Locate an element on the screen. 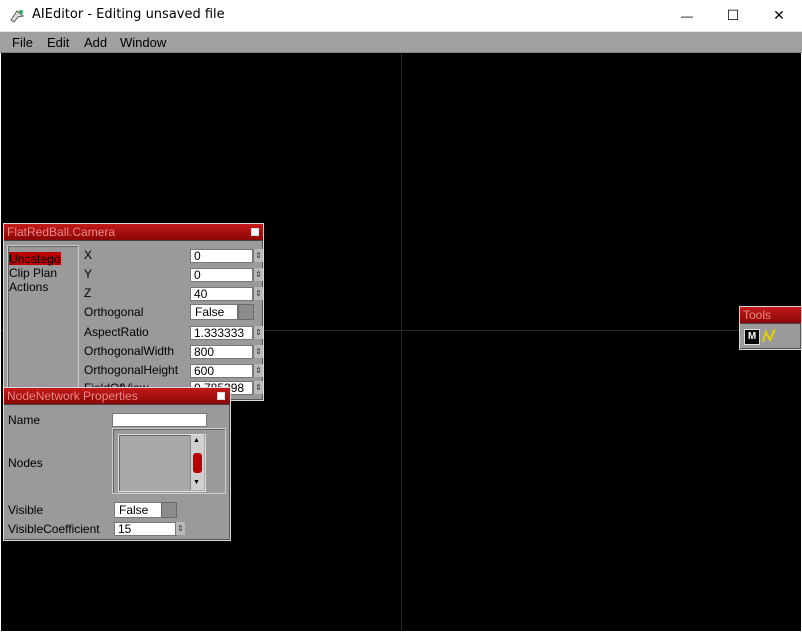  minimize-icon: — is located at coordinates (687, 15).